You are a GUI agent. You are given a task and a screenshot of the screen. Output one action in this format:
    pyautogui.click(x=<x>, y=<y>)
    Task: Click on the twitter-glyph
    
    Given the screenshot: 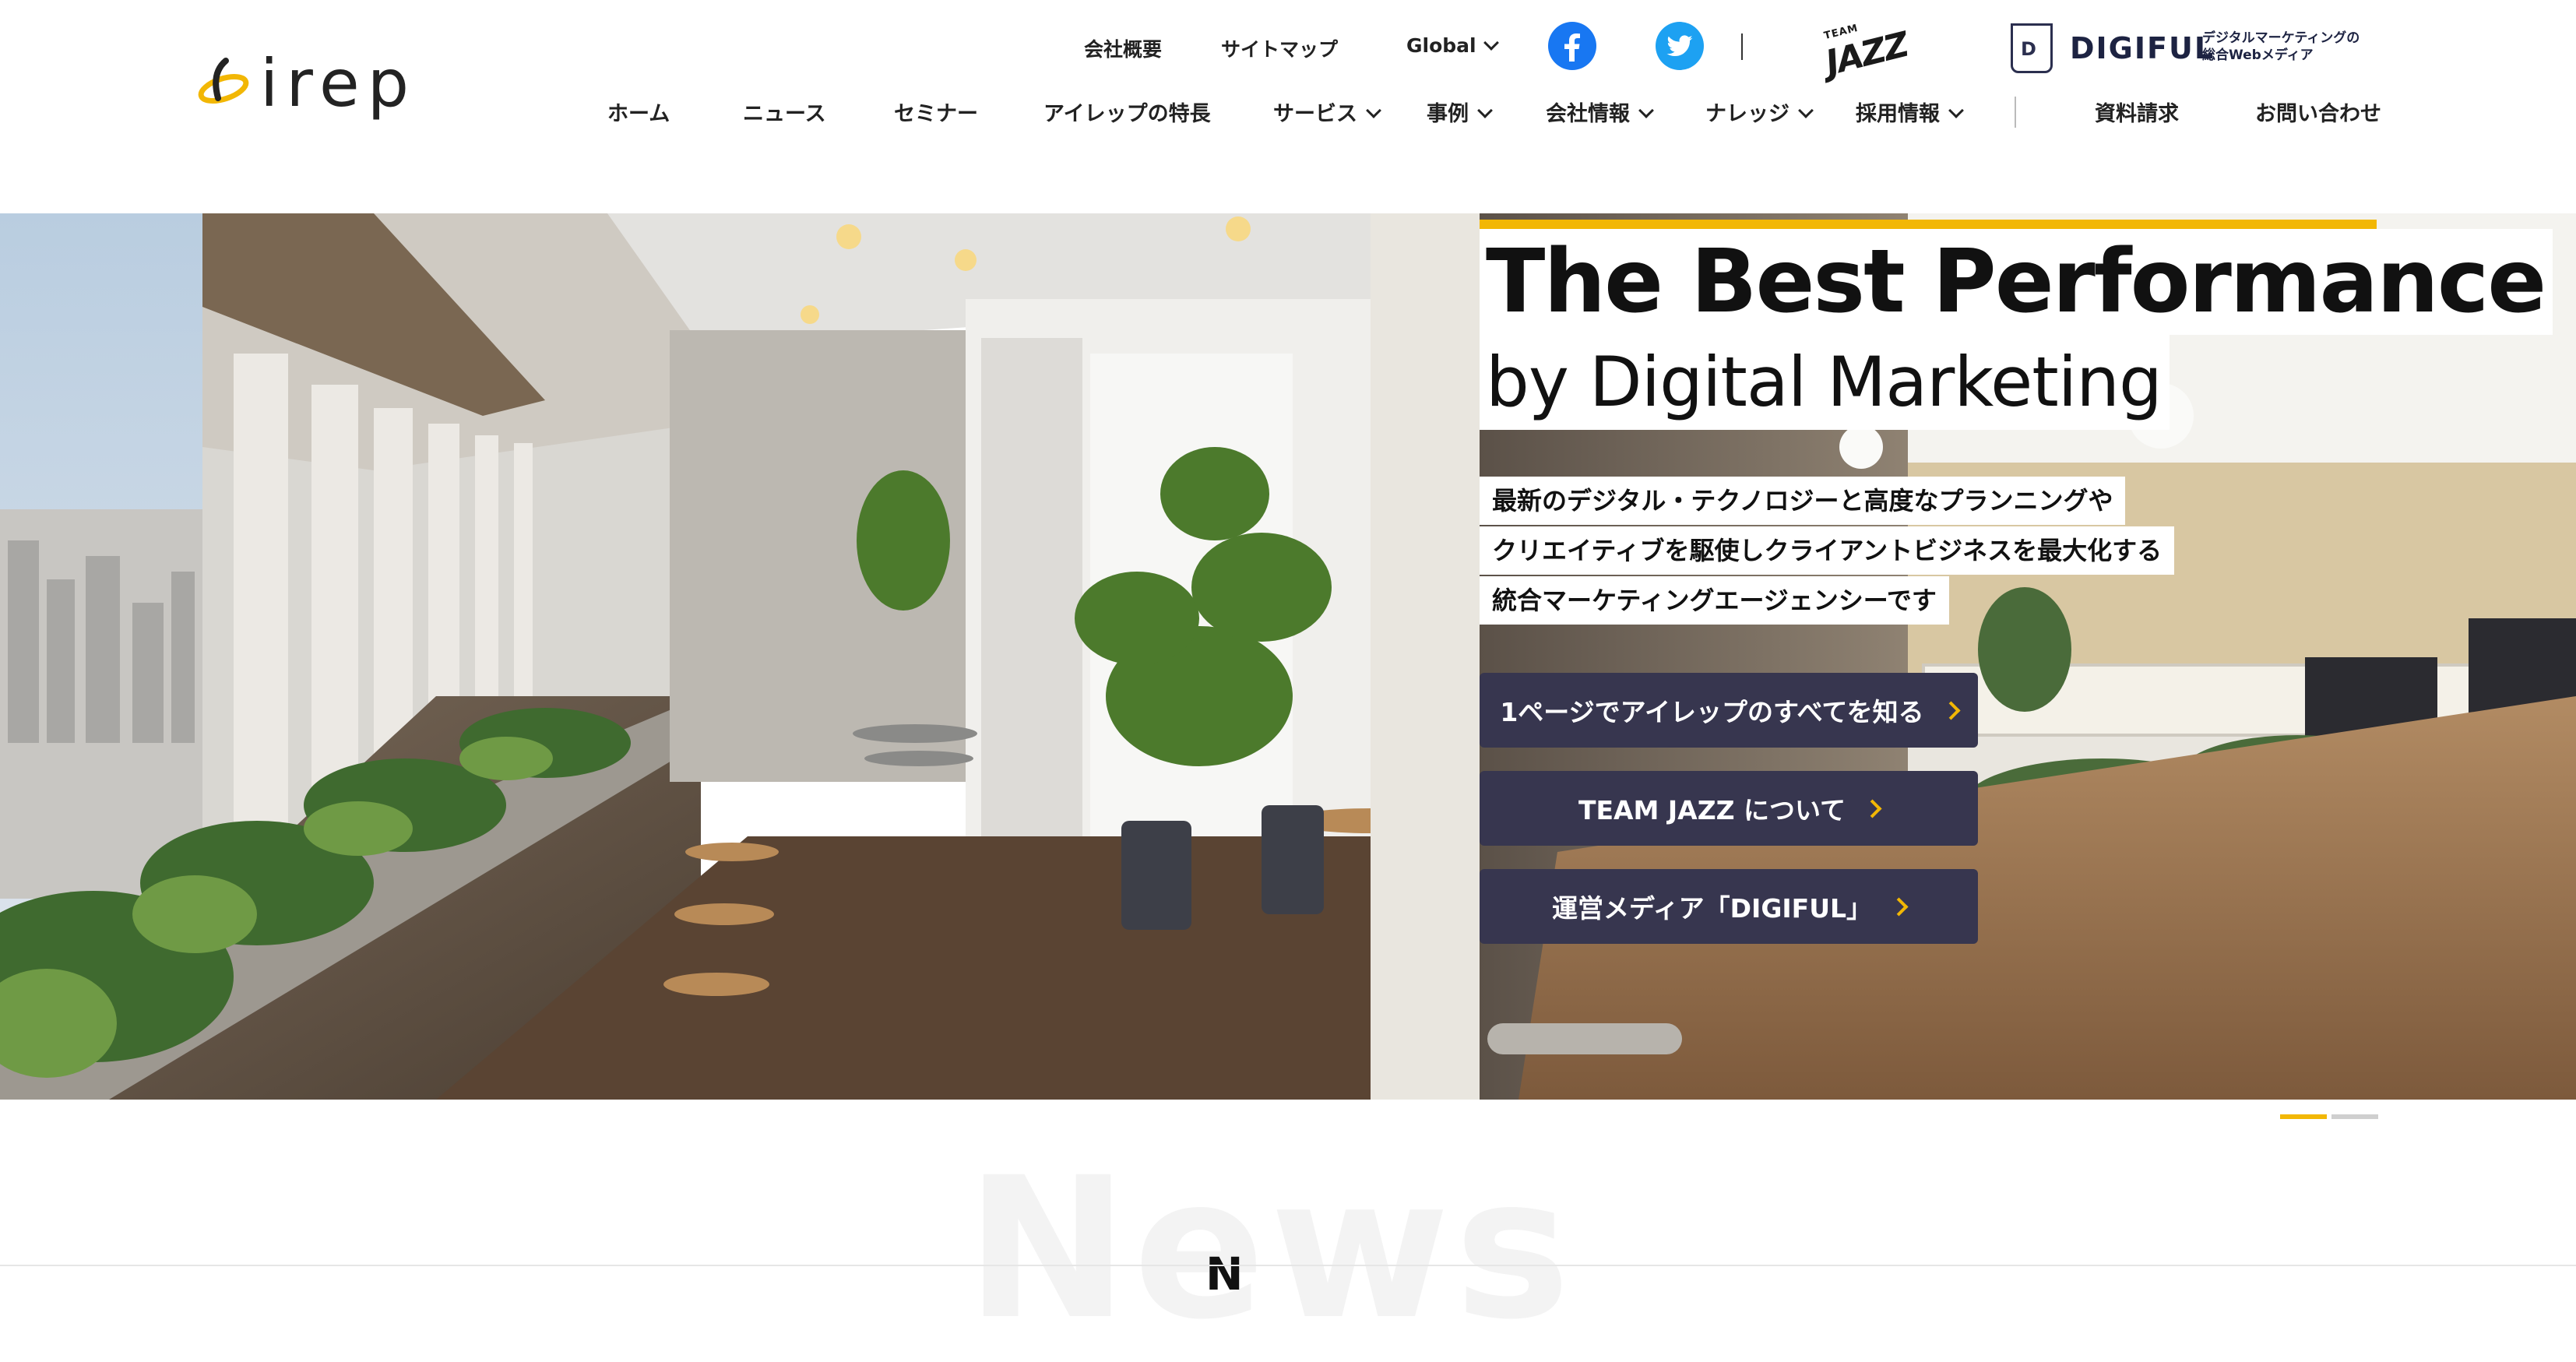 What is the action you would take?
    pyautogui.click(x=1679, y=46)
    